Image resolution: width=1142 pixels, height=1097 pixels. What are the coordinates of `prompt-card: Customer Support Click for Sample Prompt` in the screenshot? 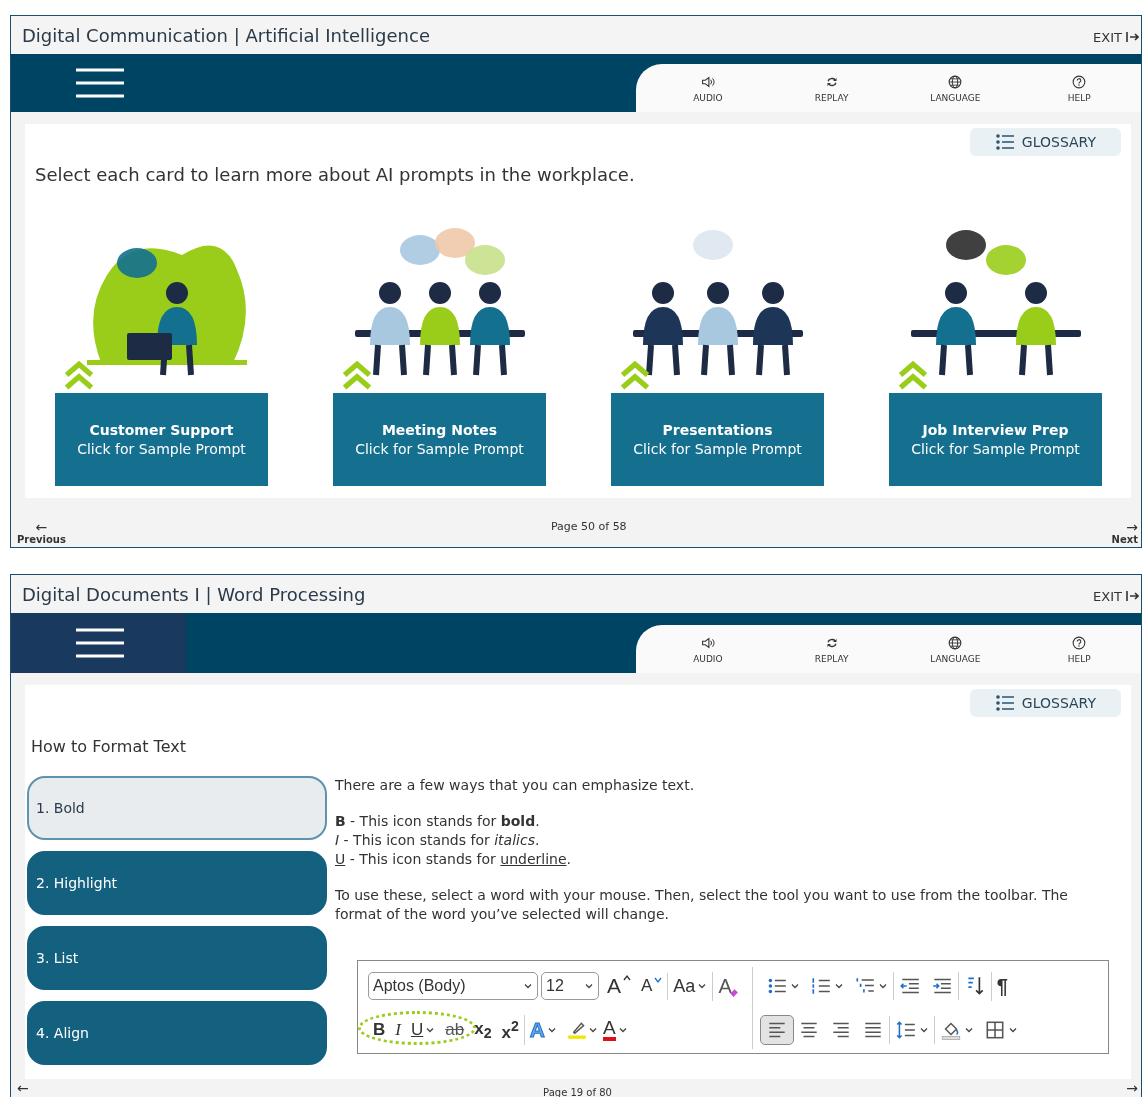 It's located at (161, 439).